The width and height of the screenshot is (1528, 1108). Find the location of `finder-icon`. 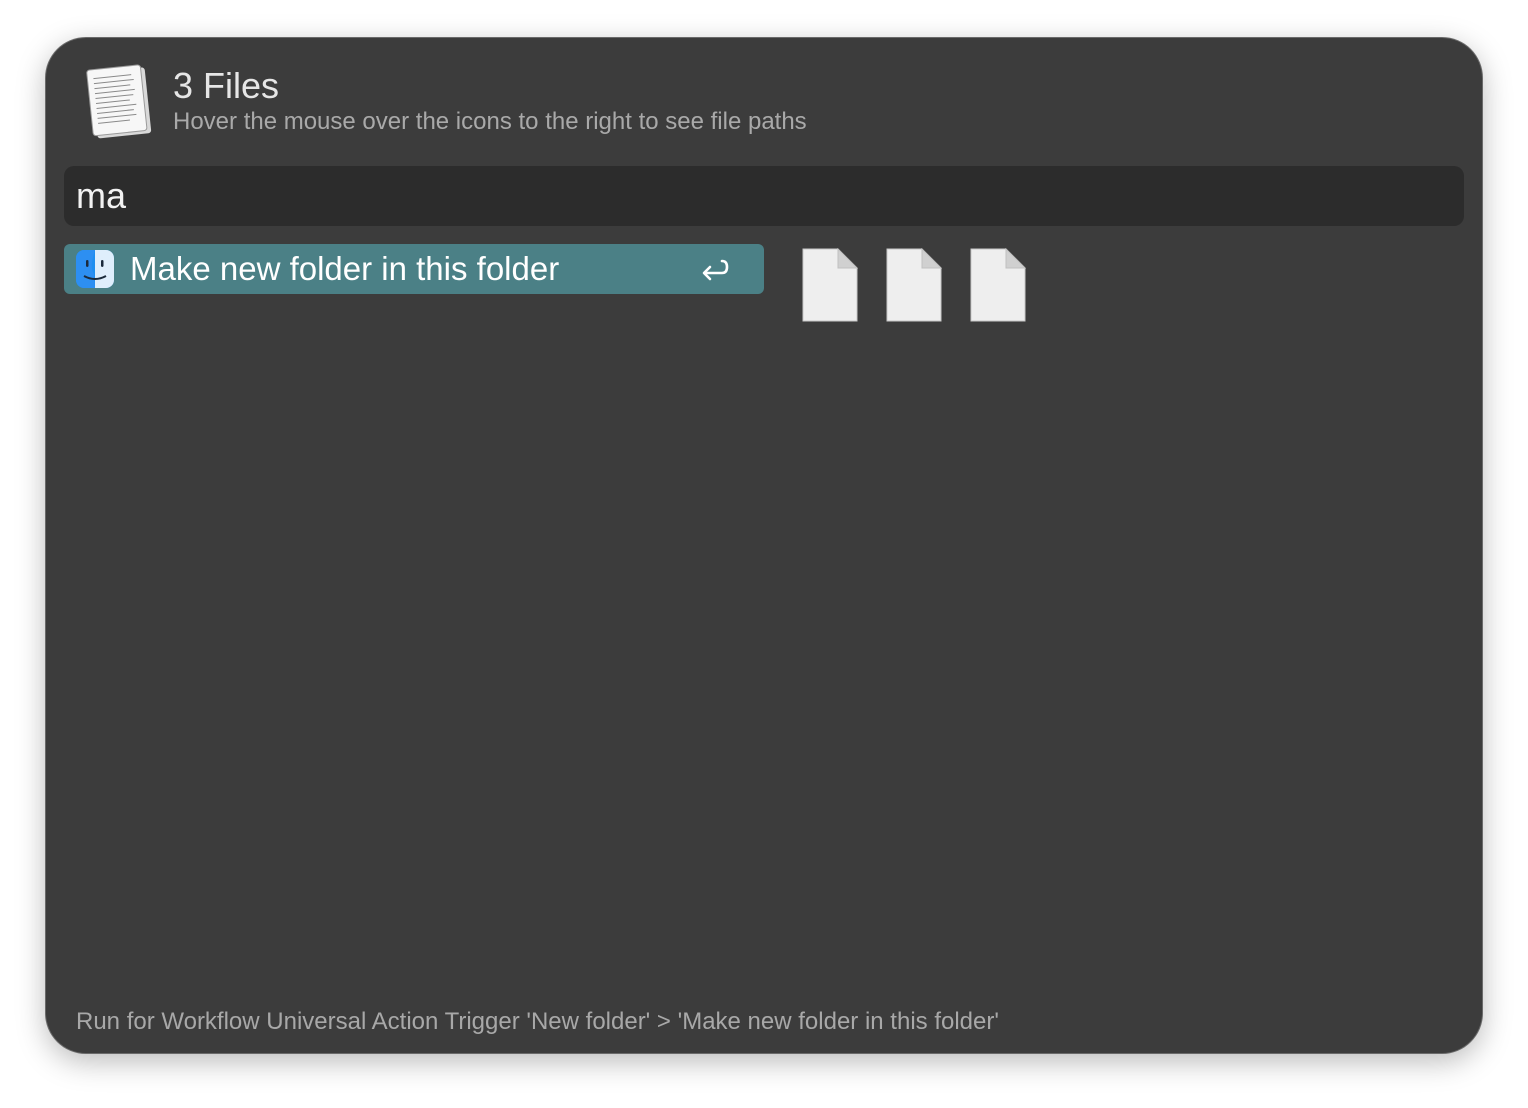

finder-icon is located at coordinates (95, 269).